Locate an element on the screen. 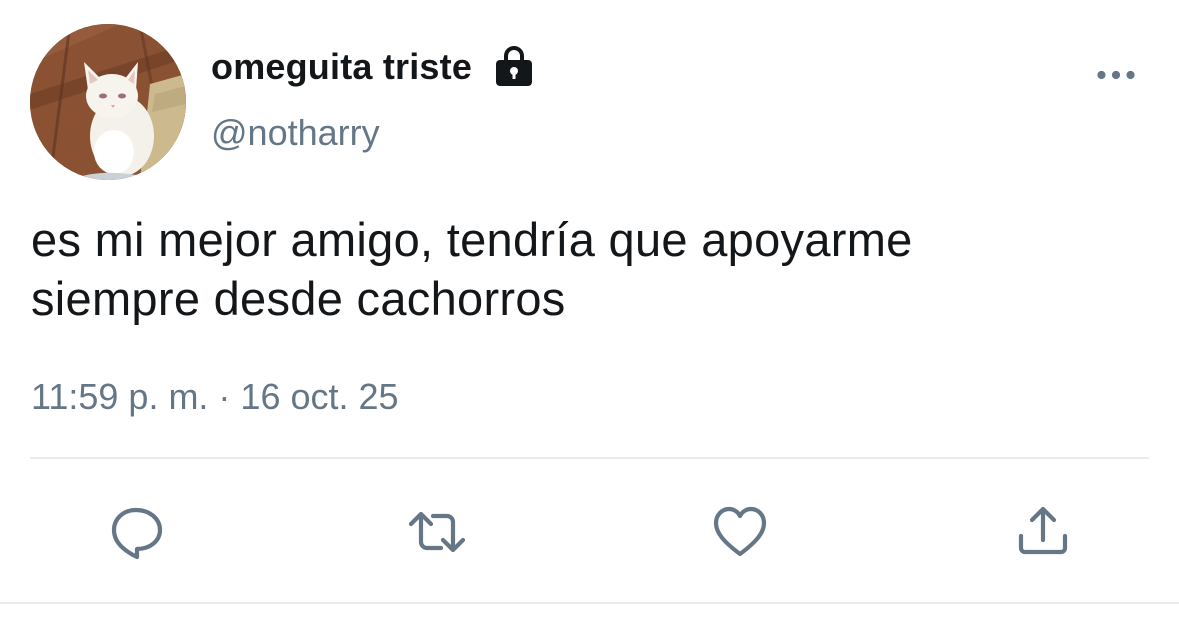 This screenshot has width=1179, height=621. user-handle: @notharry is located at coordinates (295, 133).